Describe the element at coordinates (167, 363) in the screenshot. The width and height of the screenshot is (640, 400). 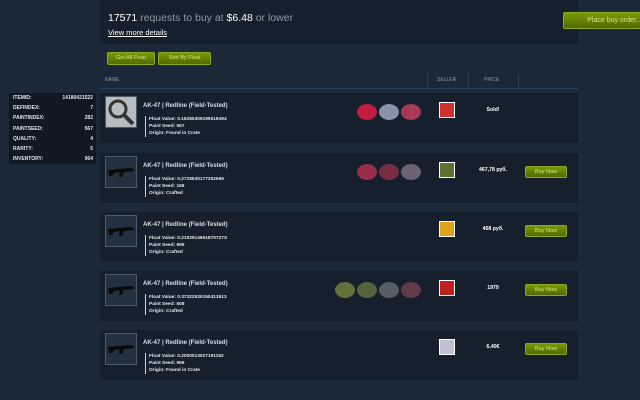
I see `listing-seed: Paint Seed: 959` at that location.